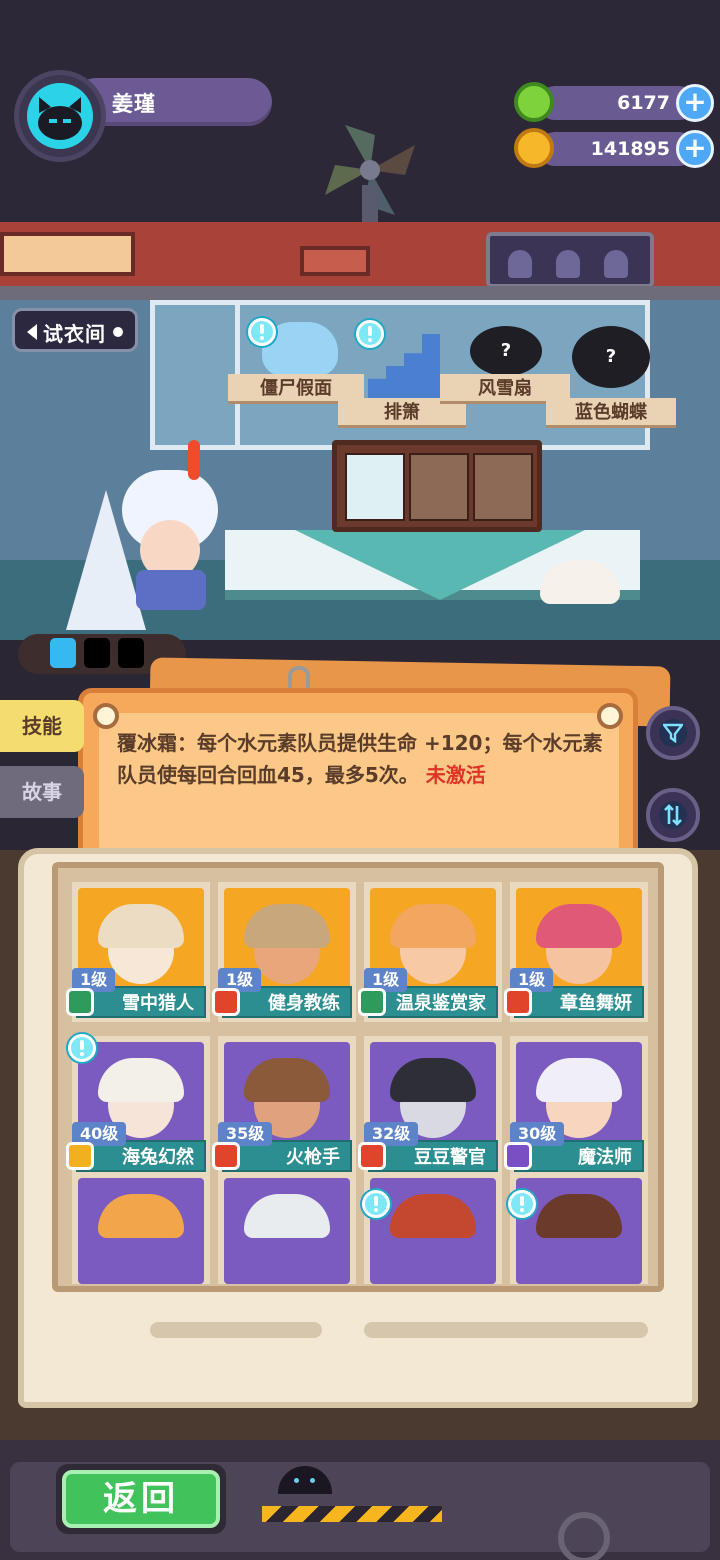  Describe the element at coordinates (284, 952) in the screenshot. I see `character-card: 健身教练 1级` at that location.